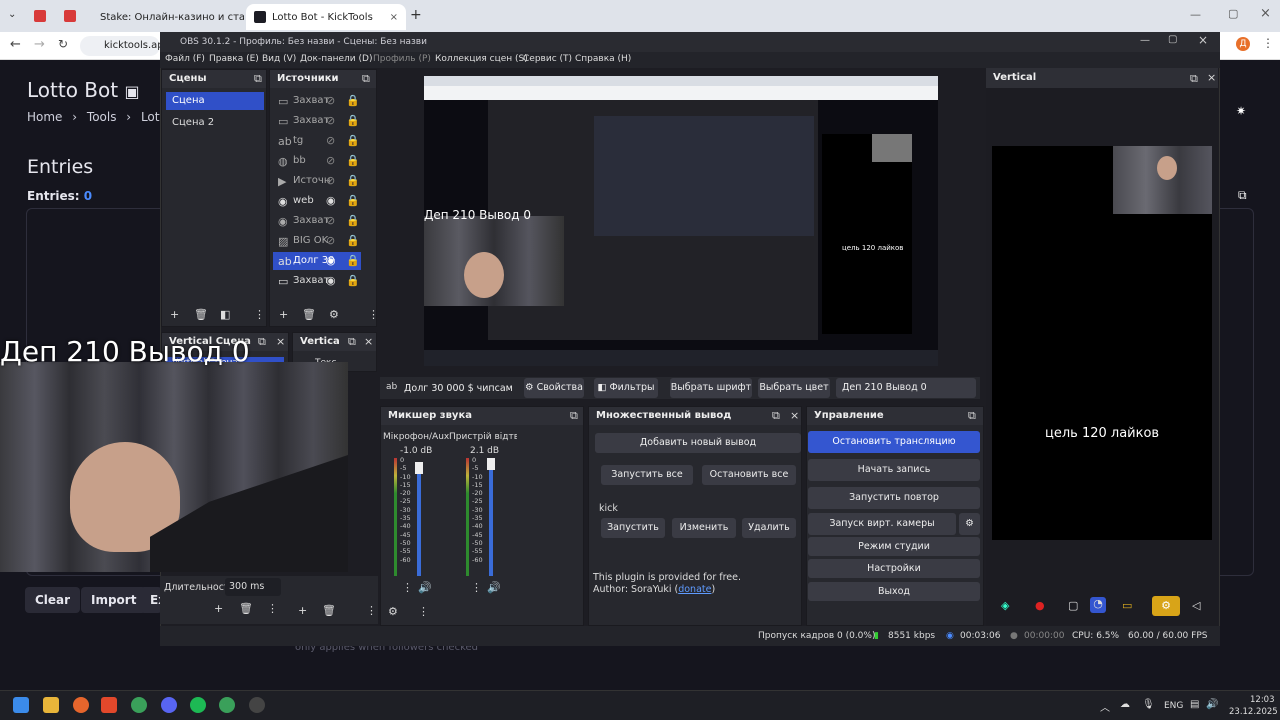 Image resolution: width=1280 pixels, height=720 pixels. What do you see at coordinates (1203, 40) in the screenshot?
I see `obs-close-icon: ×` at bounding box center [1203, 40].